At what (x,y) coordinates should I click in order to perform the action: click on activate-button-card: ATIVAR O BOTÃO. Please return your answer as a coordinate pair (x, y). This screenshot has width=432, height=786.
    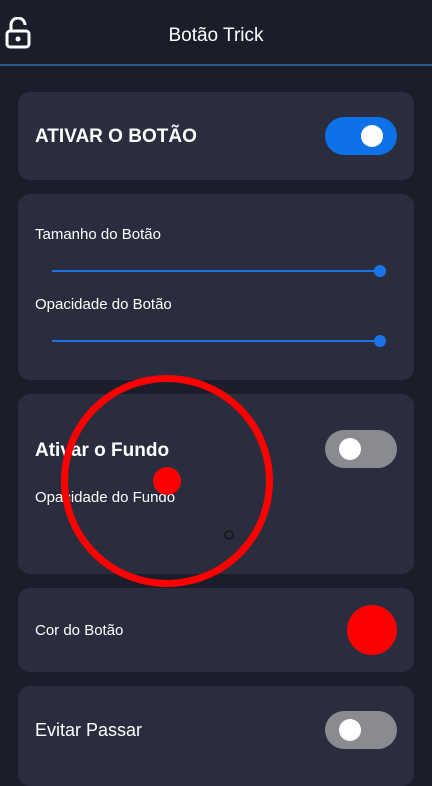
    Looking at the image, I should click on (216, 136).